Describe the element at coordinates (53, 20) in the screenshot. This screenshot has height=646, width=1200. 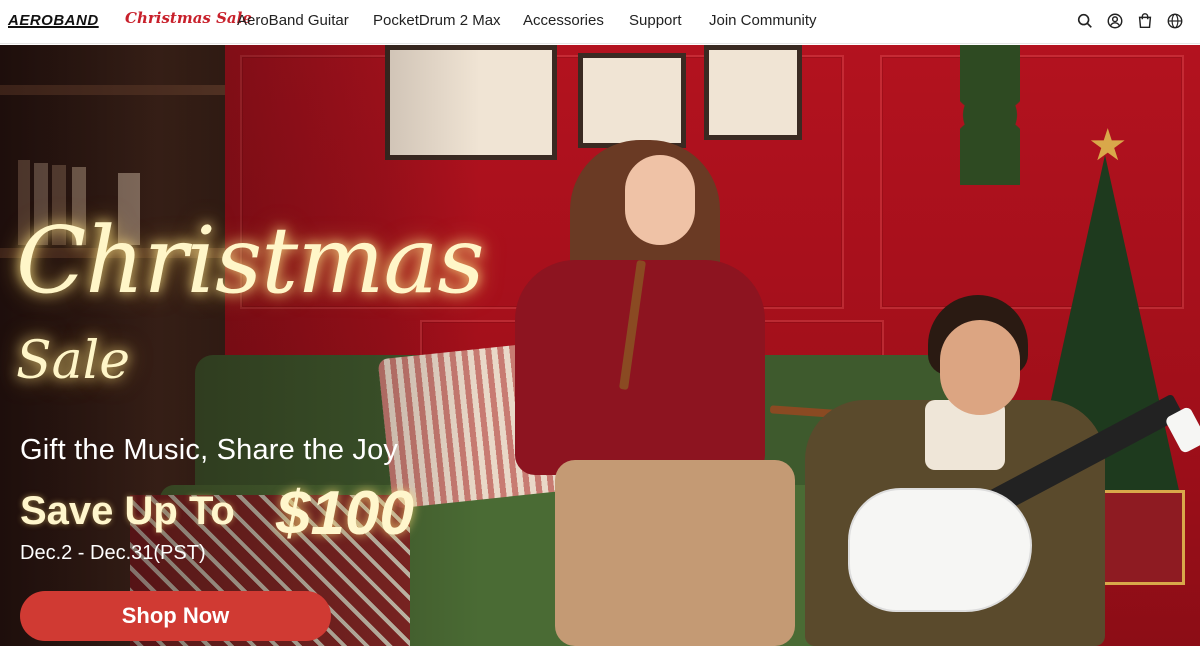
I see `logo: AEROBAND` at that location.